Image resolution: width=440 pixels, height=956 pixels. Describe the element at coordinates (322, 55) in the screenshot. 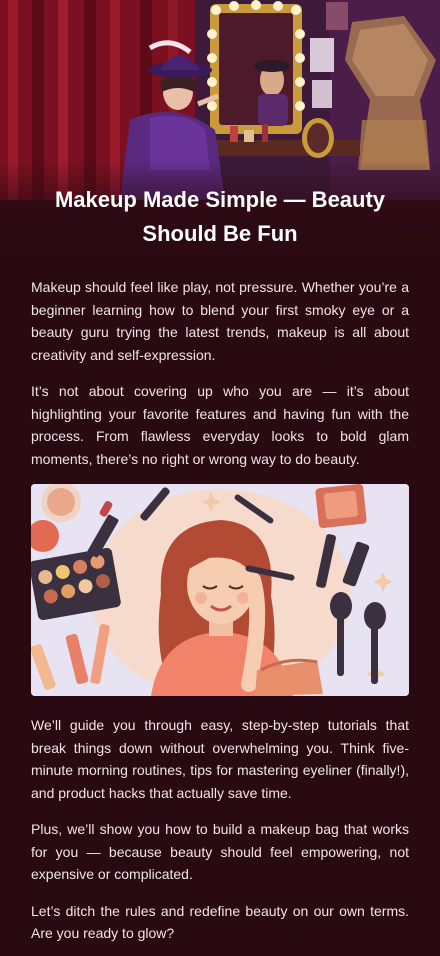

I see `poster` at that location.